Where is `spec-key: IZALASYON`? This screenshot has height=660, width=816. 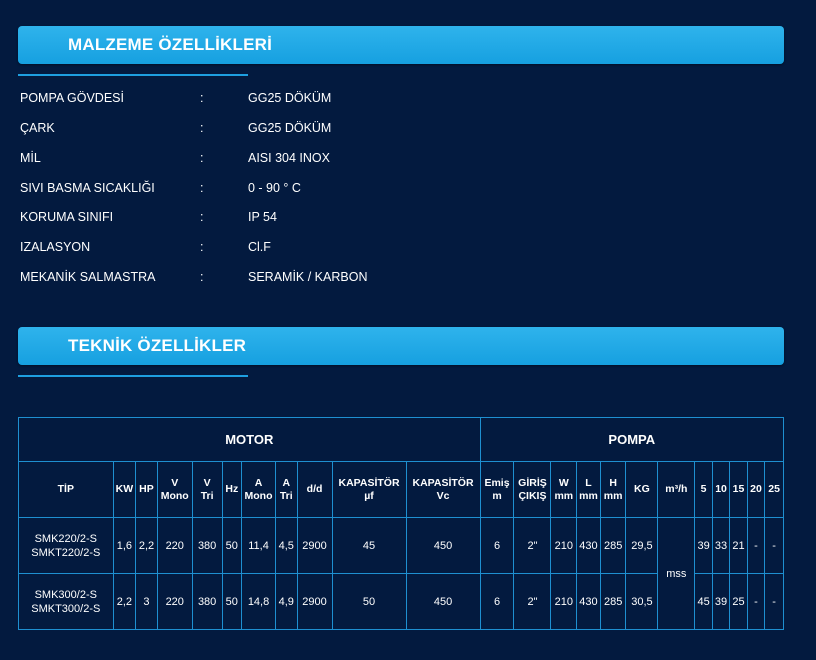 spec-key: IZALASYON is located at coordinates (55, 247).